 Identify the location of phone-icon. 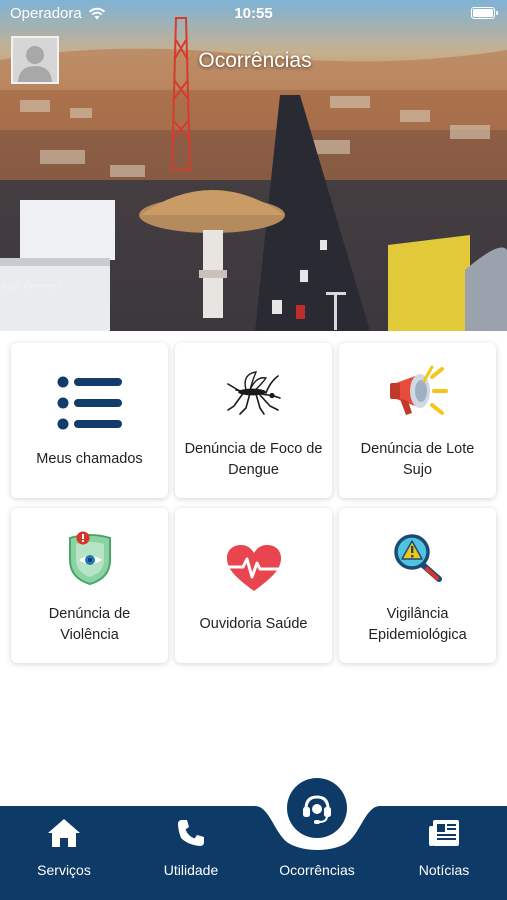
(191, 833).